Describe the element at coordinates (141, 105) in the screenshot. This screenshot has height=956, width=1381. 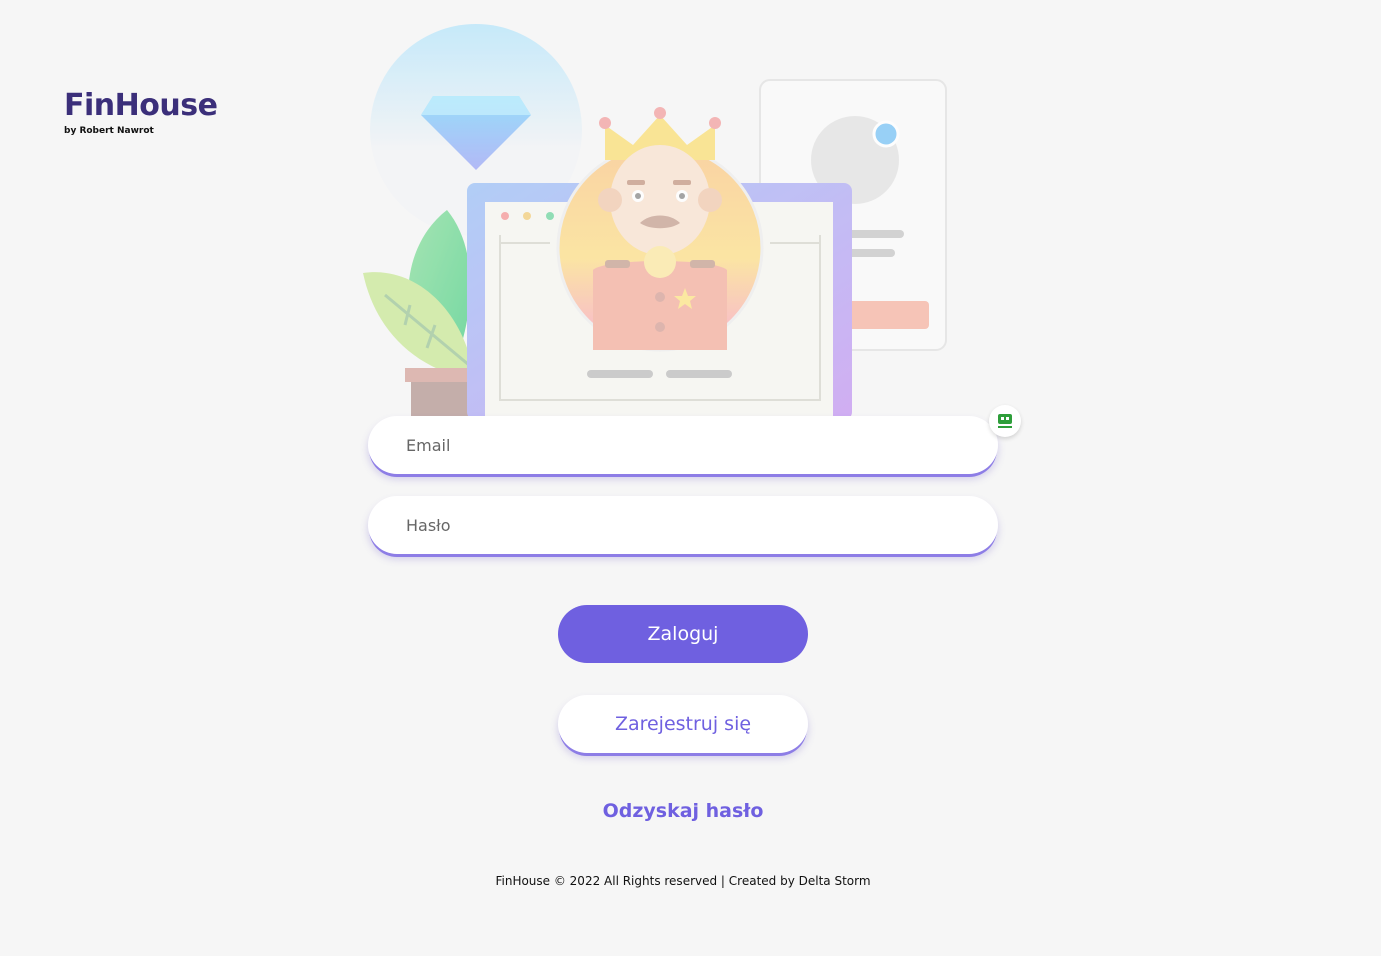
I see `brand-title: FinHouse` at that location.